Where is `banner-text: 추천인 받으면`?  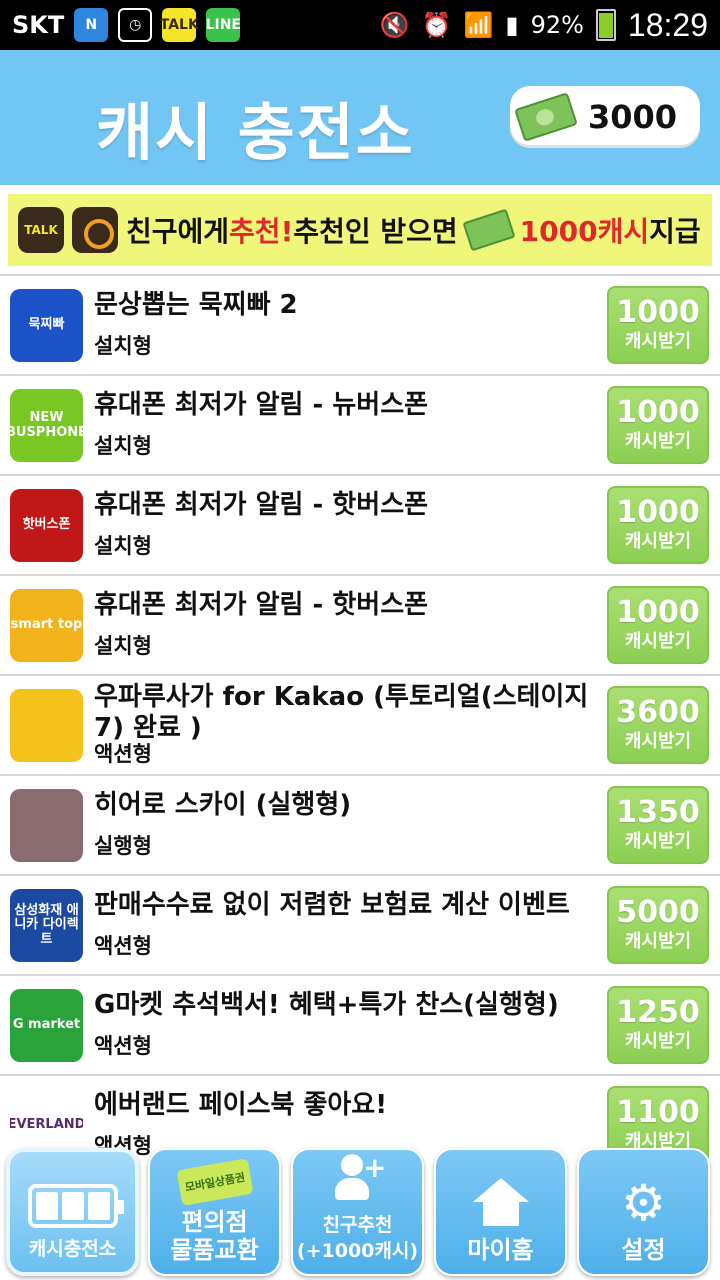 banner-text: 추천인 받으면 is located at coordinates (375, 231).